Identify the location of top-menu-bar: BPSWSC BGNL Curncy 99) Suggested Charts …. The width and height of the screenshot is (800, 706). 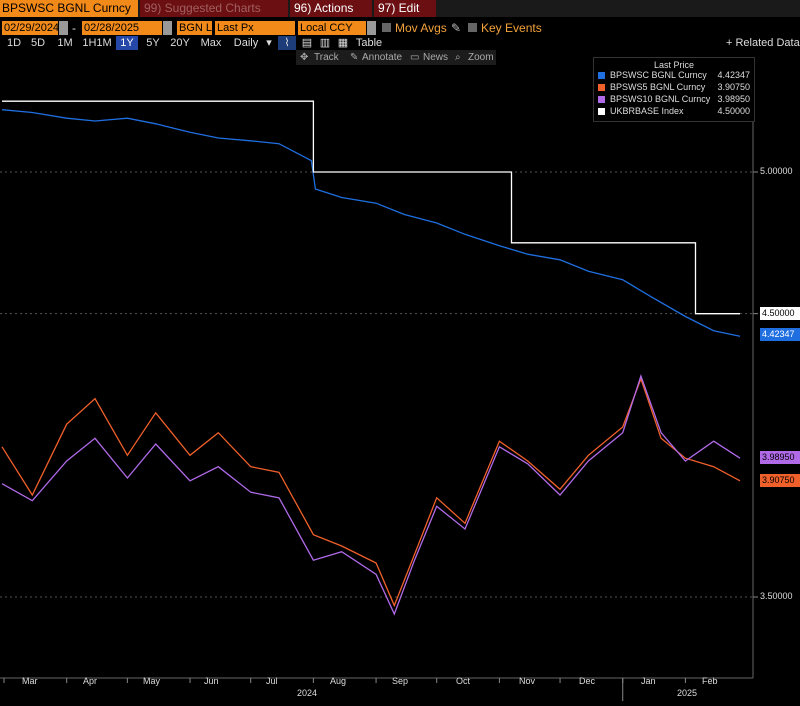
(400, 8).